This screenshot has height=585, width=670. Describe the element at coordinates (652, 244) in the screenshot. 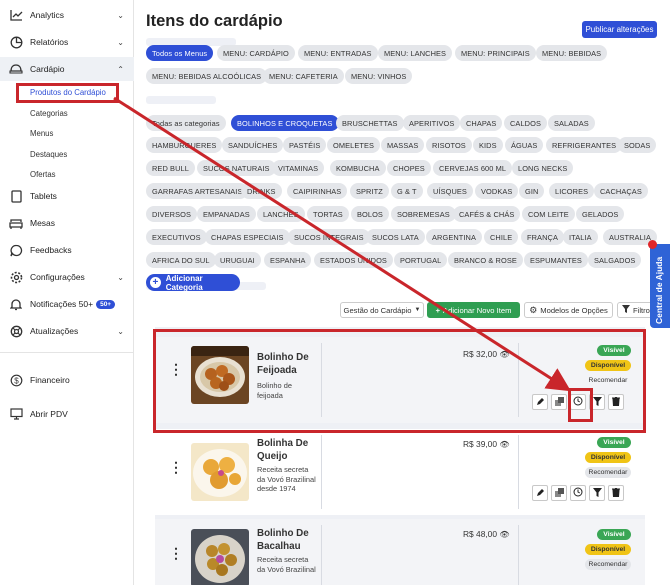

I see `notification-dot` at that location.